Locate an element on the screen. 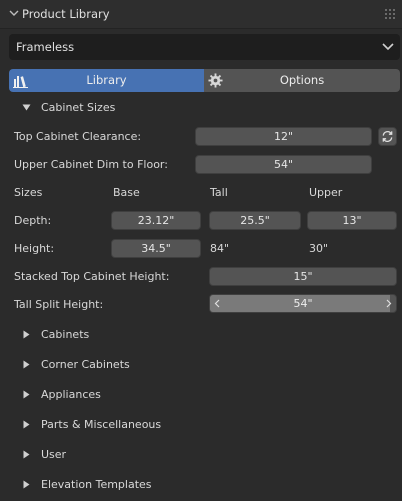 The image size is (402, 501). section-label: Elevation Templates is located at coordinates (96, 484).